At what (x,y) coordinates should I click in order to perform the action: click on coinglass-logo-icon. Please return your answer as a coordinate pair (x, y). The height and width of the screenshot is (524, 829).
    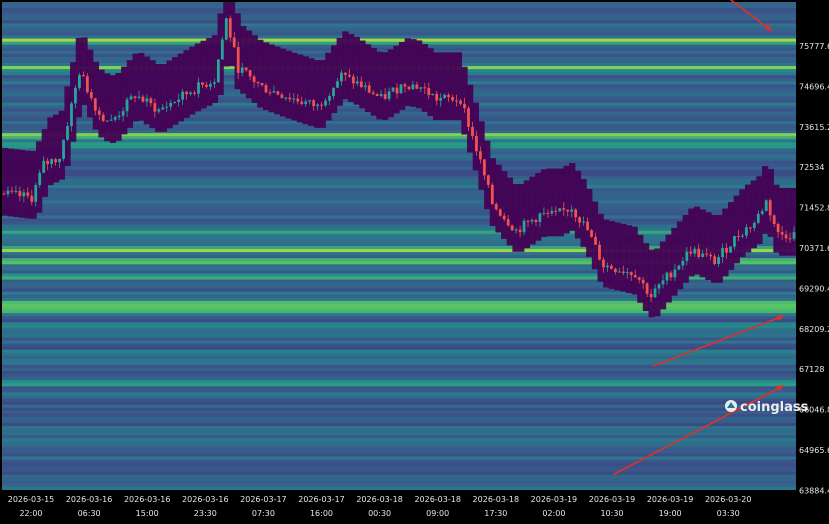
    Looking at the image, I should click on (731, 406).